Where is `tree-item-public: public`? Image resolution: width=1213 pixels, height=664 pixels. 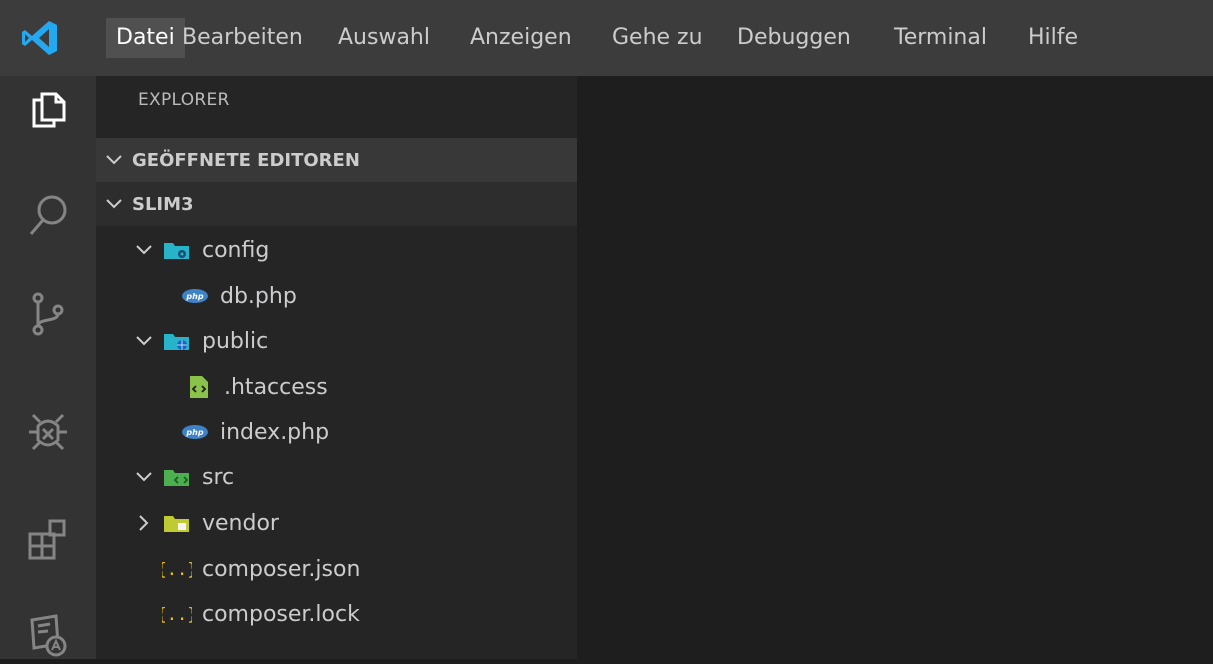
tree-item-public: public is located at coordinates (336, 341).